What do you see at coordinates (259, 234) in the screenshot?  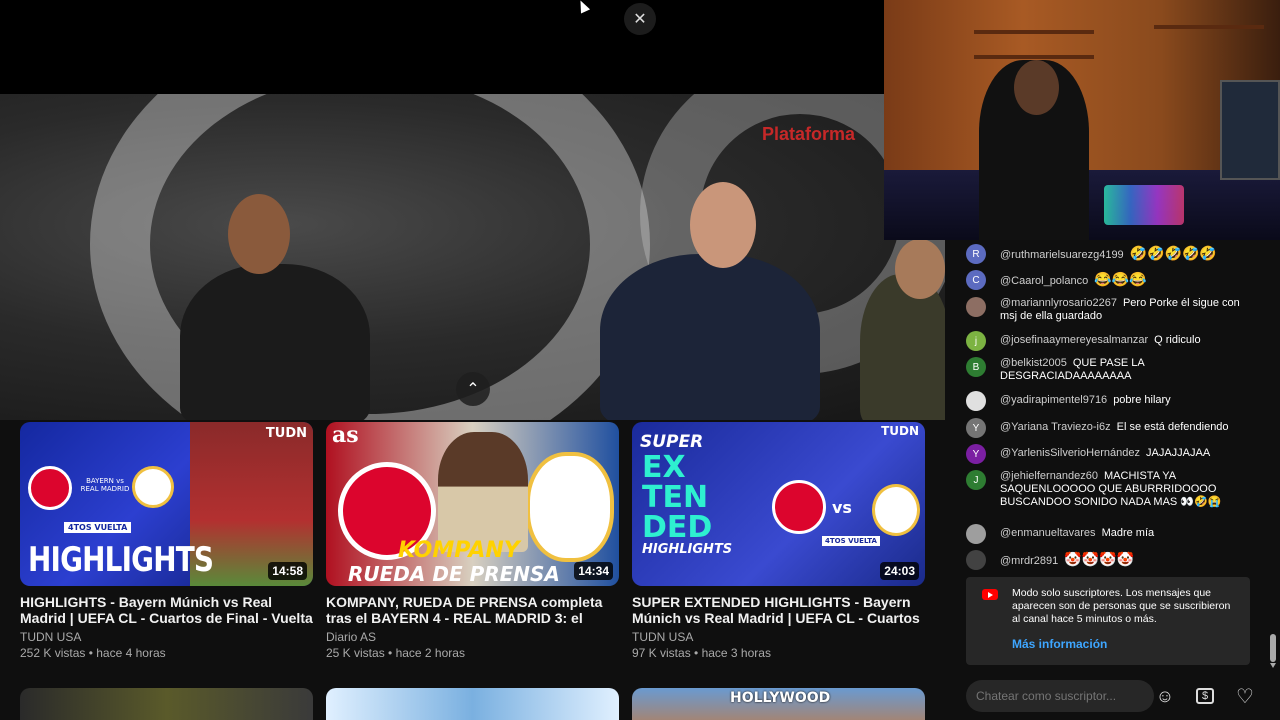 I see `host-left-head` at bounding box center [259, 234].